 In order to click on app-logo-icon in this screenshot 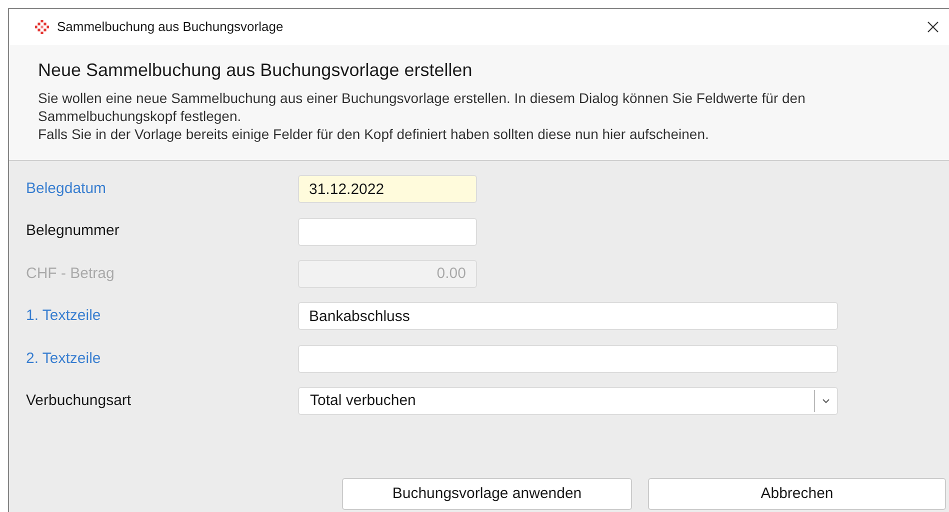, I will do `click(42, 27)`.